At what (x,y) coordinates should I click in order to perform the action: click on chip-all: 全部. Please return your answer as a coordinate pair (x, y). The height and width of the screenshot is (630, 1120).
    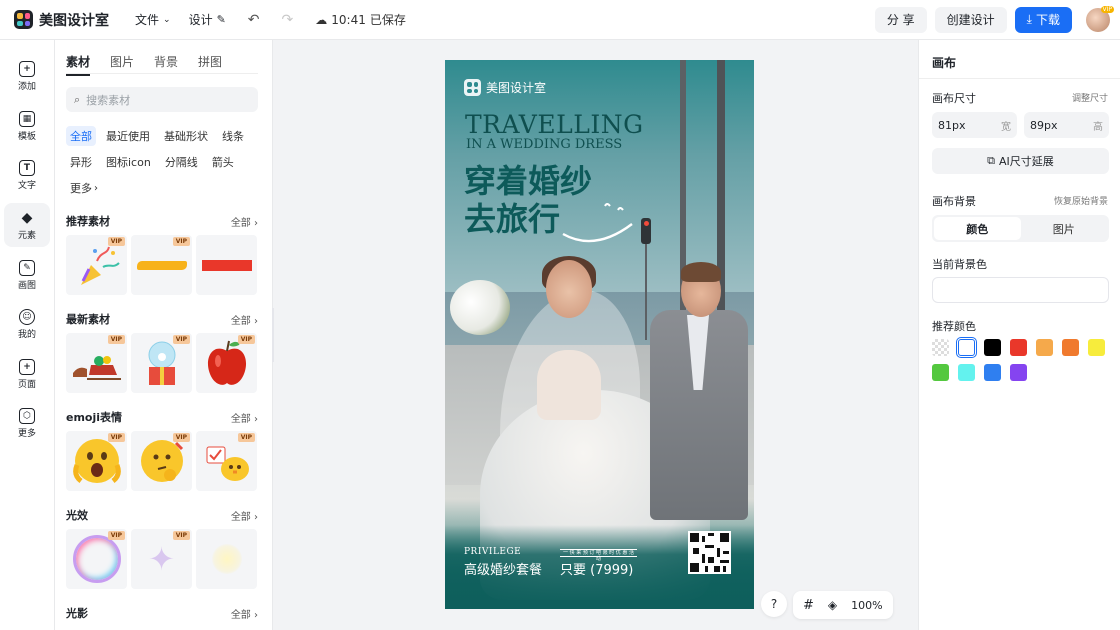
    Looking at the image, I should click on (81, 136).